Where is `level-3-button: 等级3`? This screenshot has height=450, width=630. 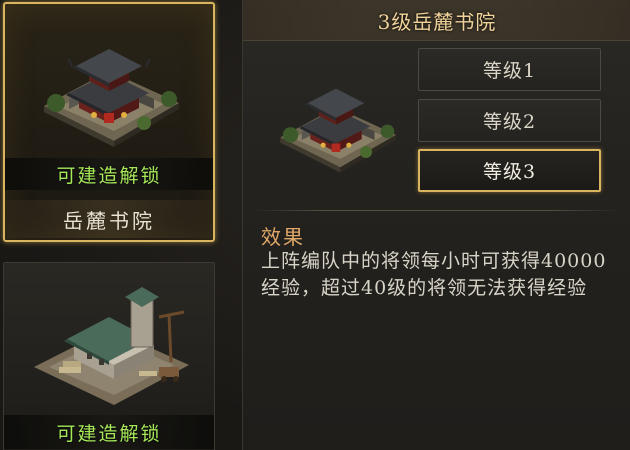
level-3-button: 等级3 is located at coordinates (509, 170).